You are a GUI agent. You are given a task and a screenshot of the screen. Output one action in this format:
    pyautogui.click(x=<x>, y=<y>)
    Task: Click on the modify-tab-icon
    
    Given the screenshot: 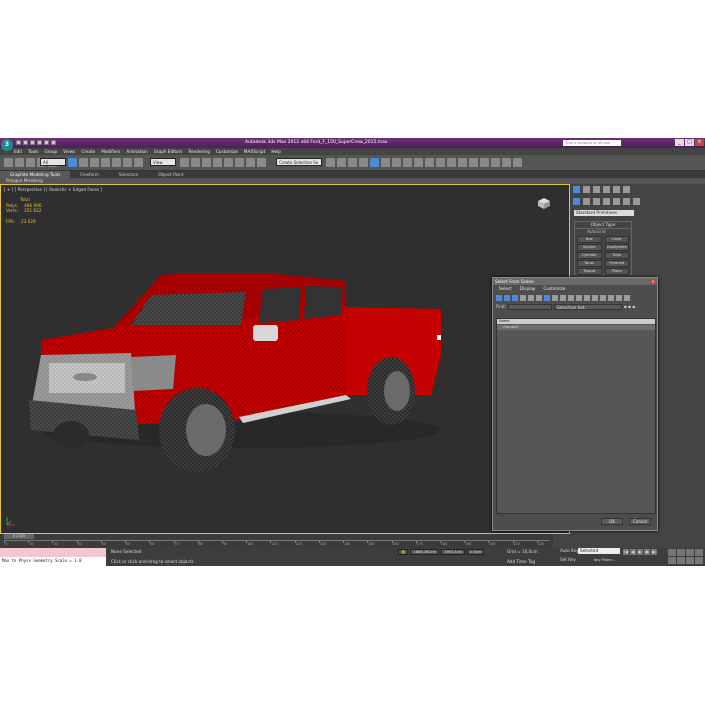 What is the action you would take?
    pyautogui.click(x=586, y=189)
    